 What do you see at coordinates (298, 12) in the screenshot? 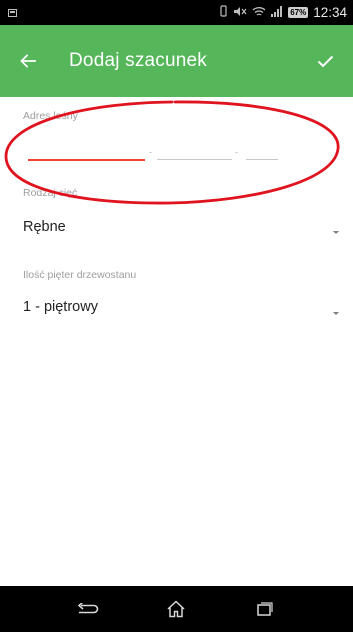
I see `battery-icon: 67%` at bounding box center [298, 12].